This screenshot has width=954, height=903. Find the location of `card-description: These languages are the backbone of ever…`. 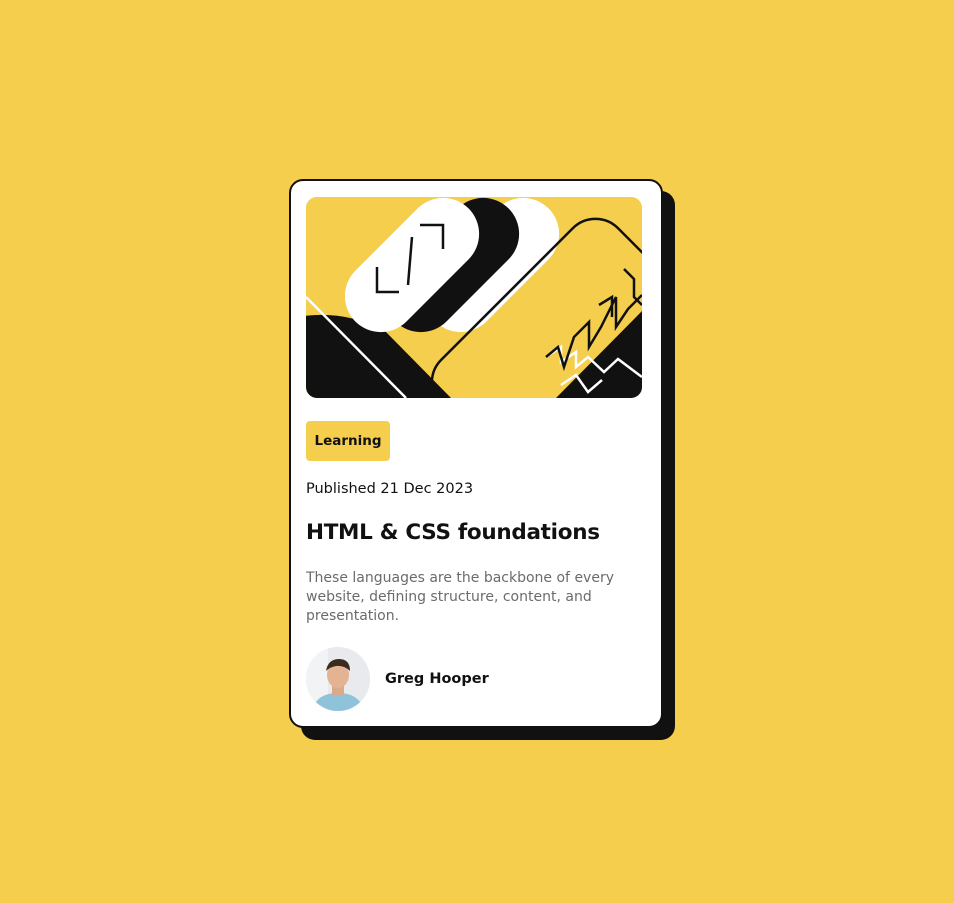

card-description: These languages are the backbone of ever… is located at coordinates (460, 597).